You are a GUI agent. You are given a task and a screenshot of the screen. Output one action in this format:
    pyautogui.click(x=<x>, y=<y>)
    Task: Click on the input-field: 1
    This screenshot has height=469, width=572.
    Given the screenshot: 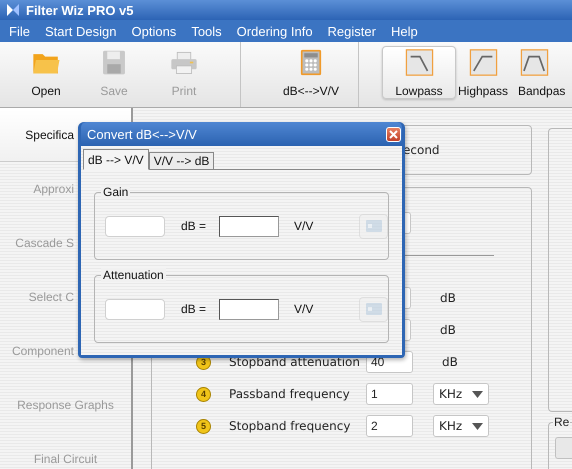 What is the action you would take?
    pyautogui.click(x=389, y=394)
    